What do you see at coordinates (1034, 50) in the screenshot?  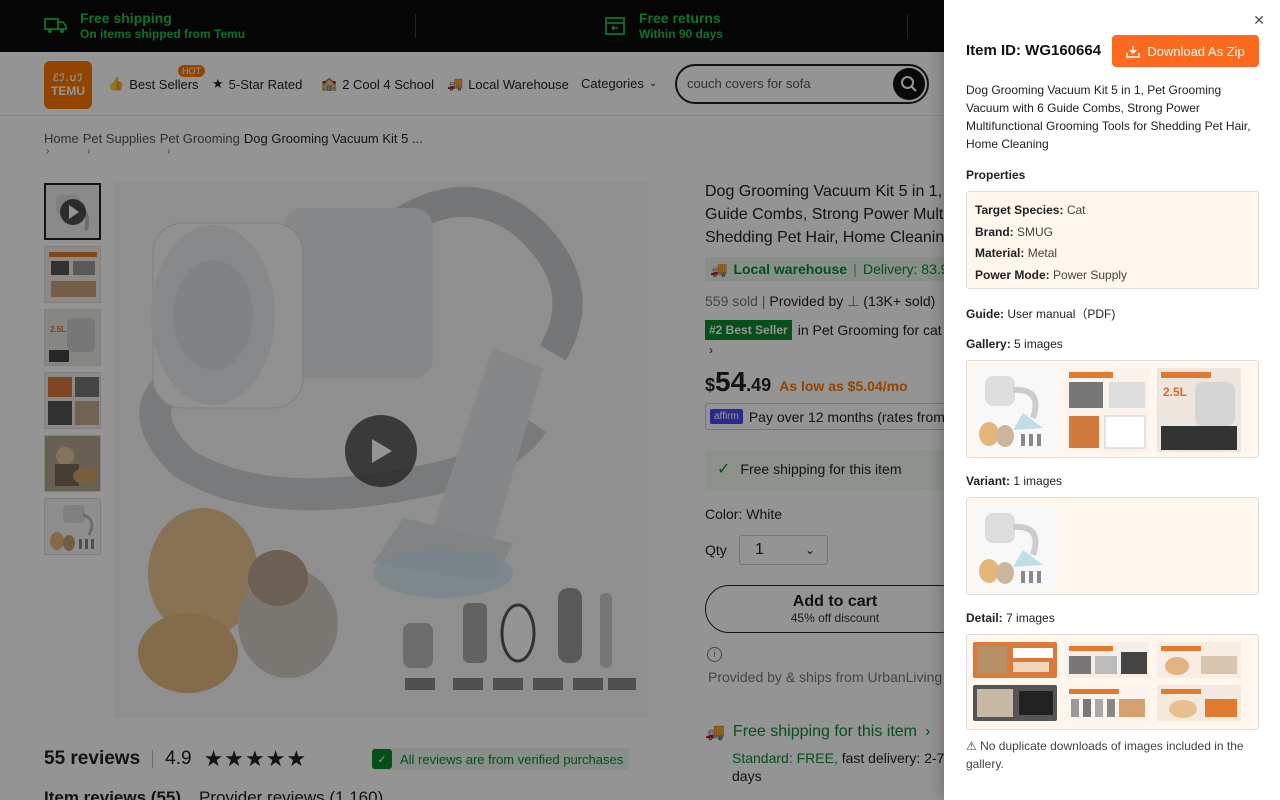 I see `item-id: Item ID: WG160664` at bounding box center [1034, 50].